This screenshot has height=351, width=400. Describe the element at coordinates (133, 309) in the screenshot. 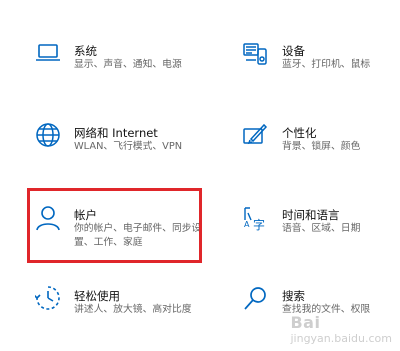

I see `tile-description: 讲述人、放大镜、高对比度` at that location.